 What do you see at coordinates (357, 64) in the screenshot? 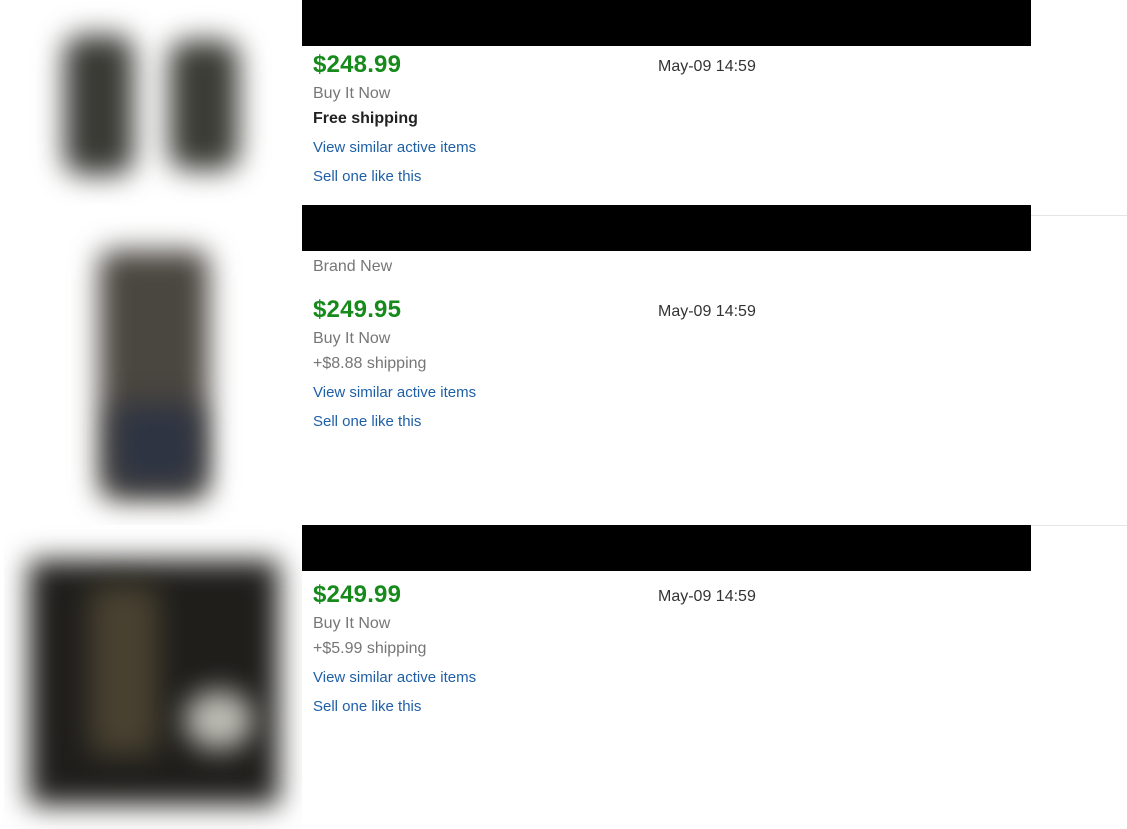
I see `item-price: $248.99` at bounding box center [357, 64].